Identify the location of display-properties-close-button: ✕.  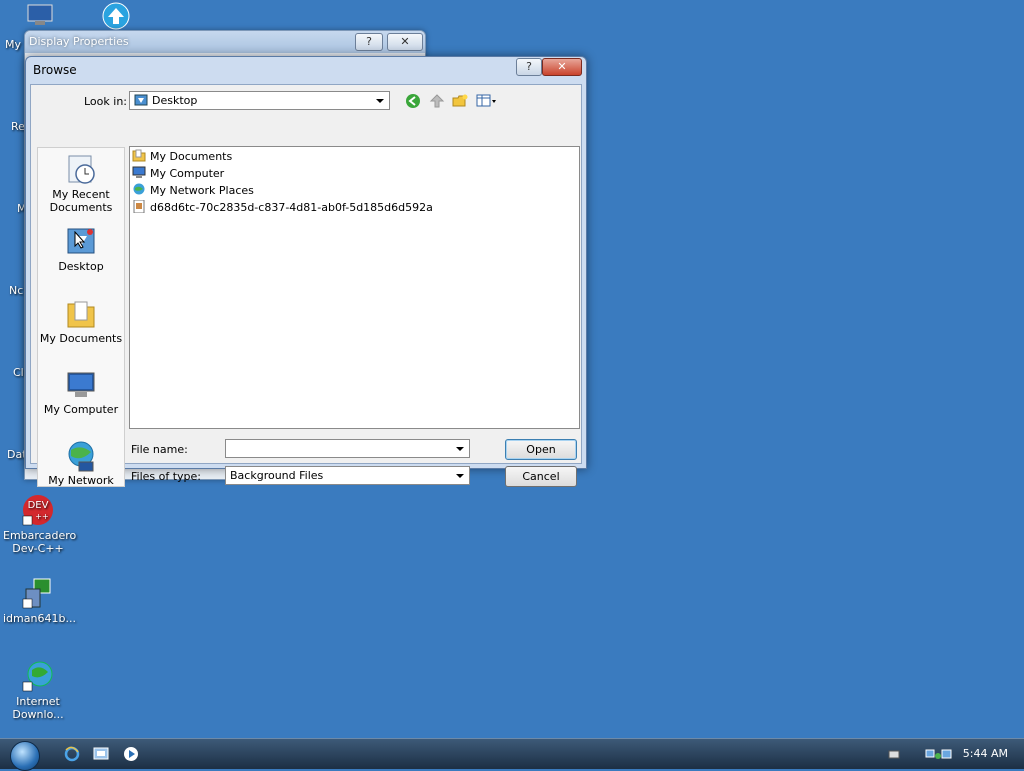
(405, 42).